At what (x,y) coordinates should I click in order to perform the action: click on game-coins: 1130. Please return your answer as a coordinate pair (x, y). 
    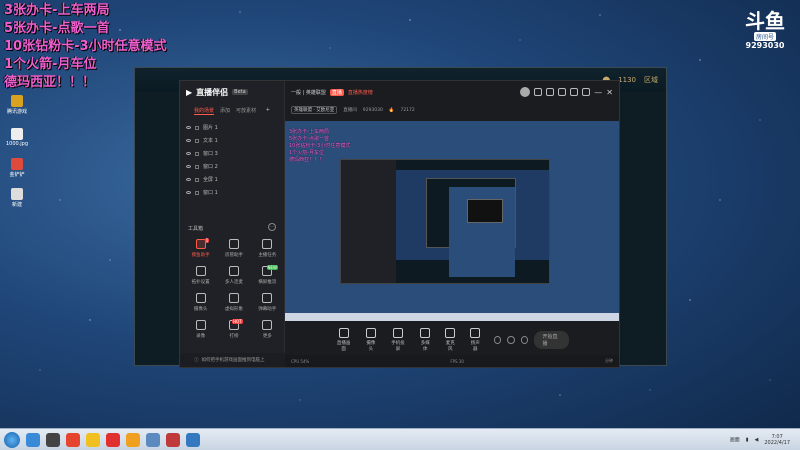
    Looking at the image, I should click on (627, 80).